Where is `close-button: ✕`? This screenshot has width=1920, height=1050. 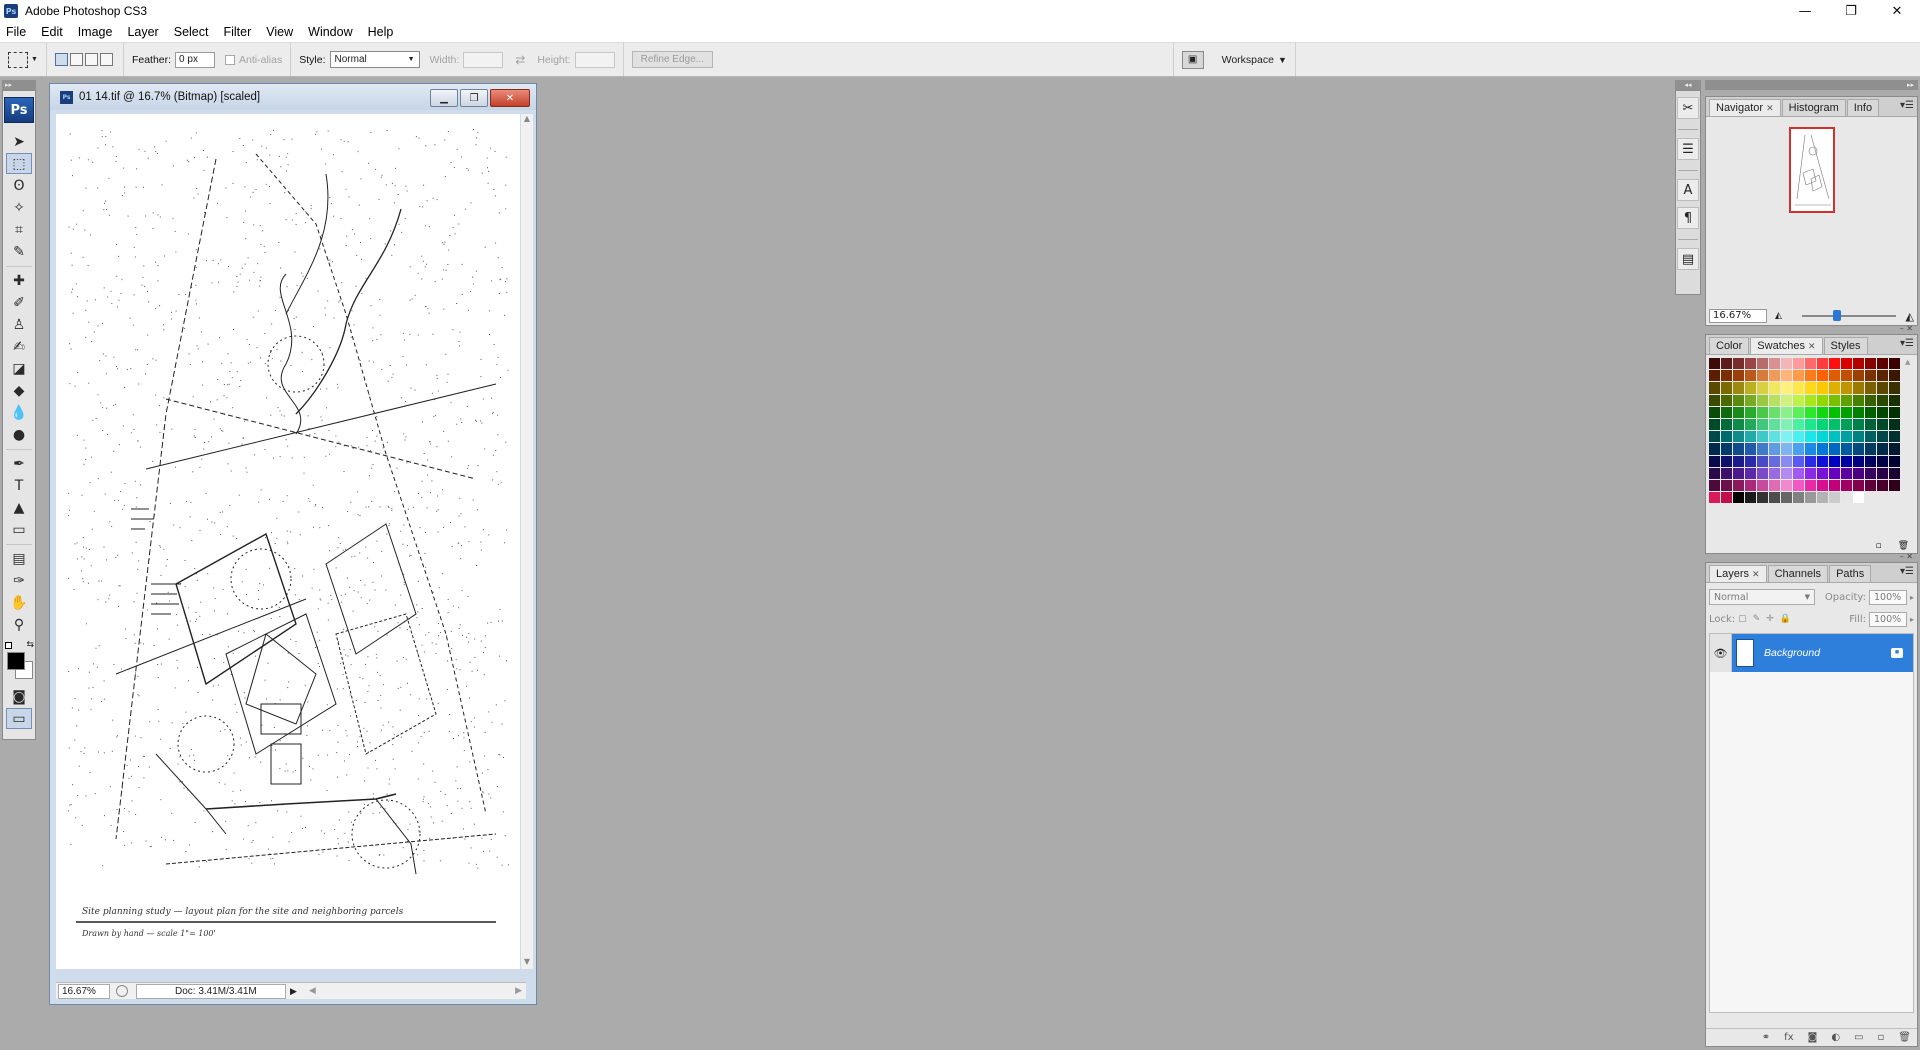
close-button: ✕ is located at coordinates (1897, 11).